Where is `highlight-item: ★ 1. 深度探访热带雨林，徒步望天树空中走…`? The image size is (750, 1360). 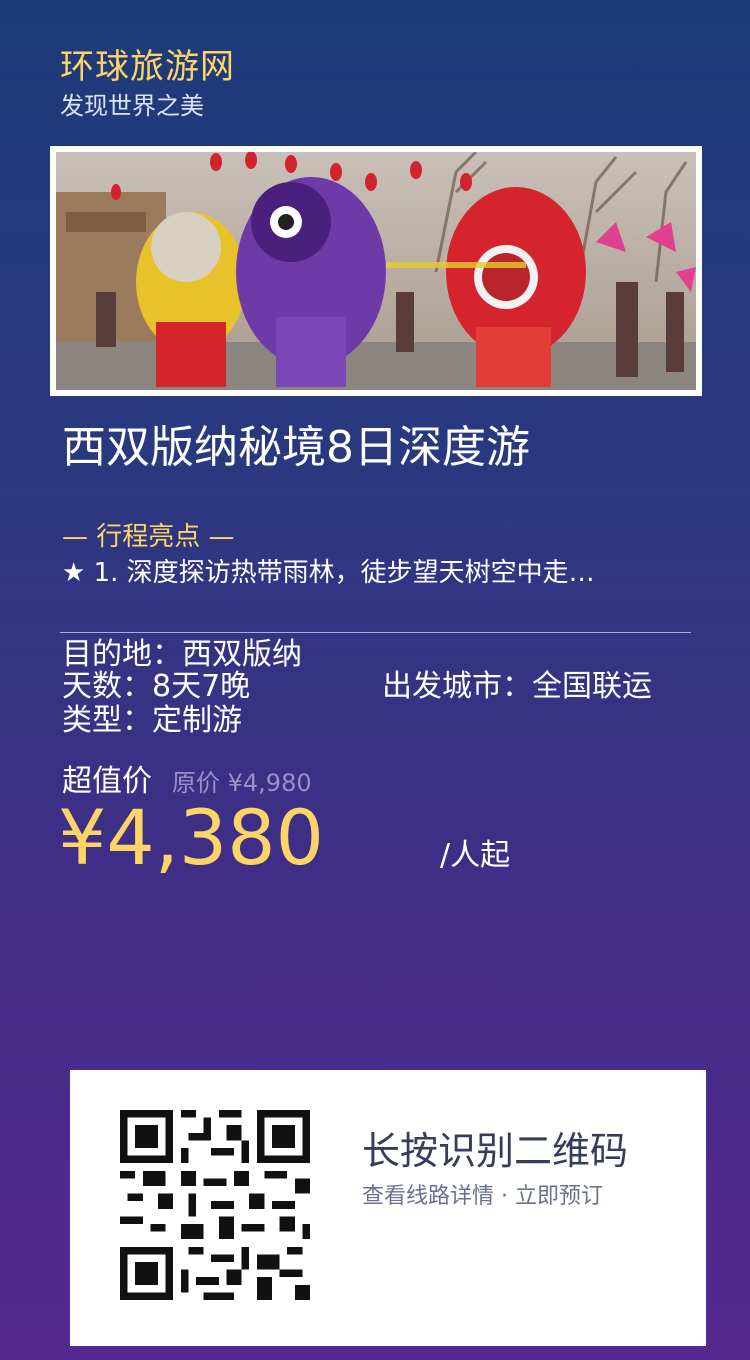 highlight-item: ★ 1. 深度探访热带雨林，徒步望天树空中走… is located at coordinates (328, 573).